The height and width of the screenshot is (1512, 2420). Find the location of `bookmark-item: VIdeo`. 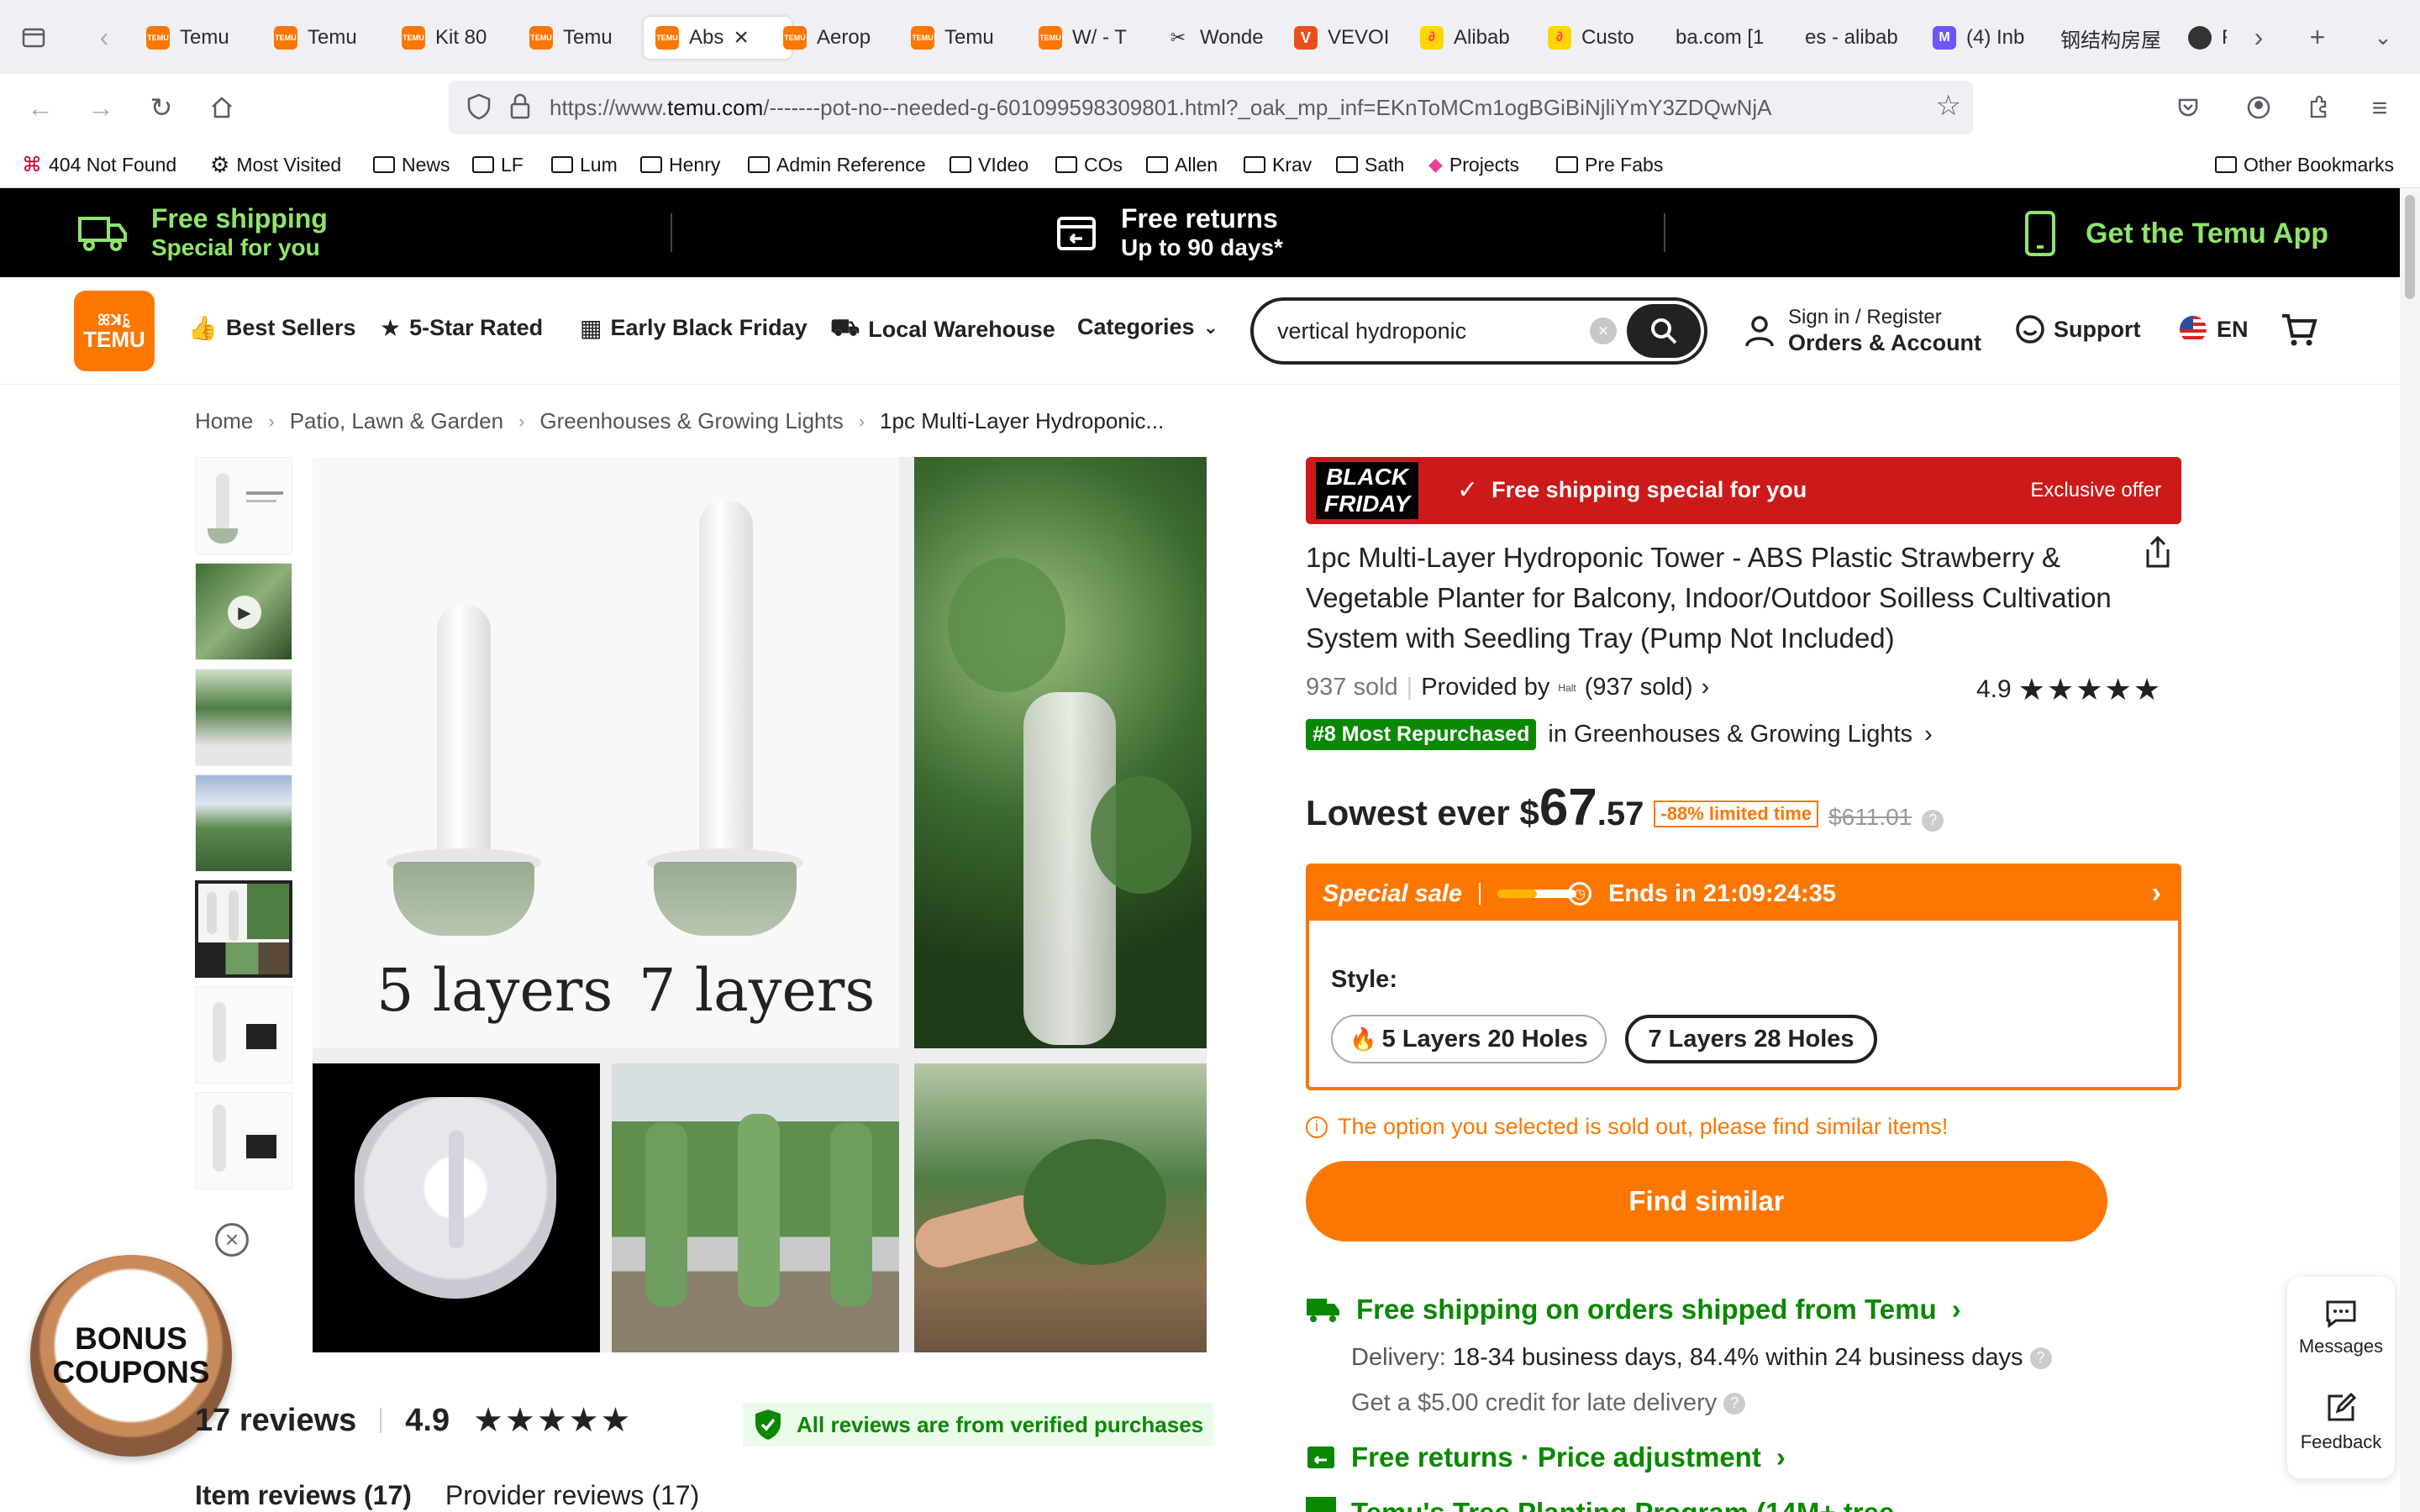

bookmark-item: VIdeo is located at coordinates (989, 165).